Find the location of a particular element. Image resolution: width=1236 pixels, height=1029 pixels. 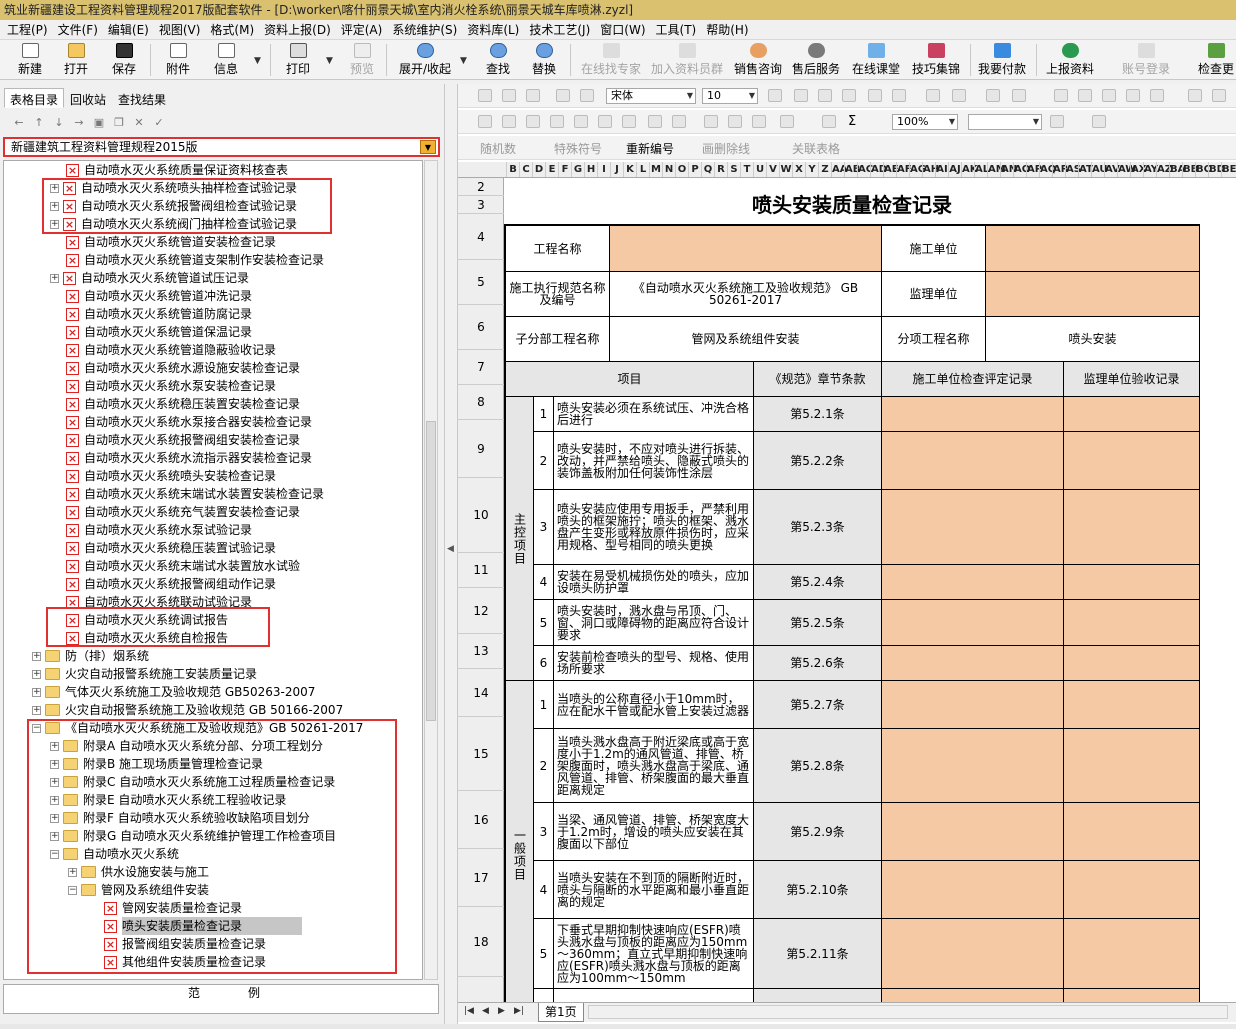

zoom-select: 100% ▼ is located at coordinates (925, 122).